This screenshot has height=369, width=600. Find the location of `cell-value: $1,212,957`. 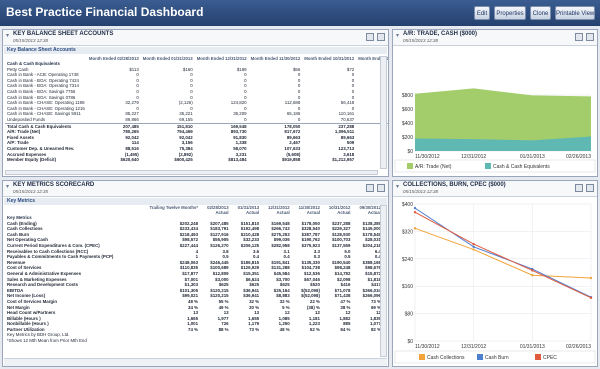

cell-value: $1,212,957 is located at coordinates (343, 160).